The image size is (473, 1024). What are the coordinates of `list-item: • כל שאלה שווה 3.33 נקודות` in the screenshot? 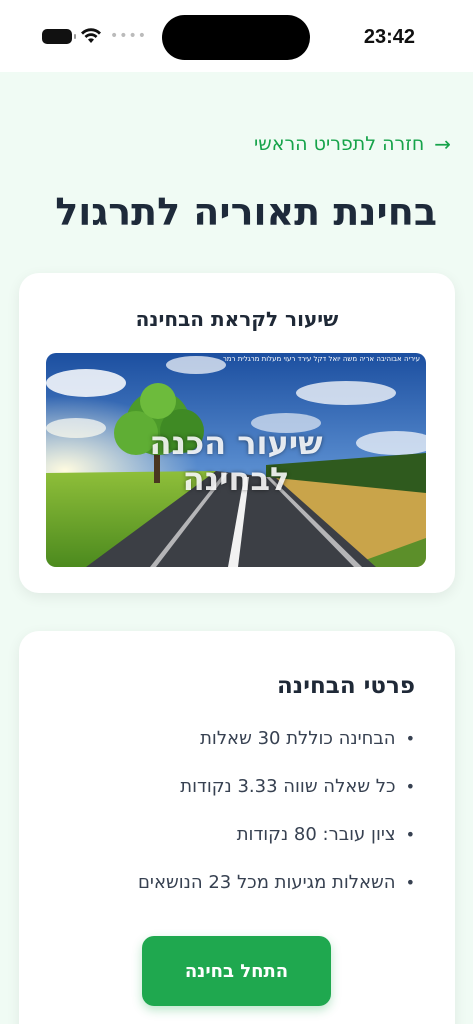 It's located at (276, 799).